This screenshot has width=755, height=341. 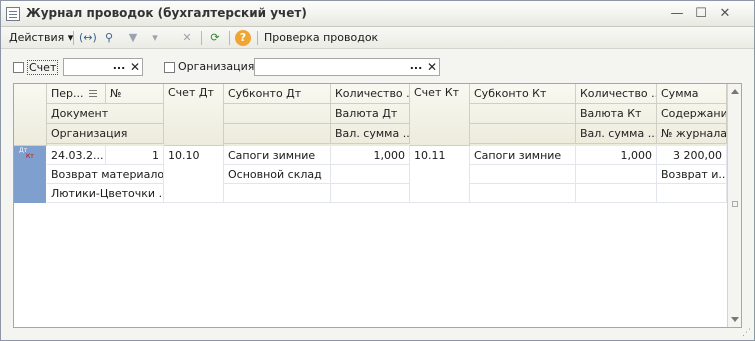 I want to click on organization-checkbox, so click(x=169, y=67).